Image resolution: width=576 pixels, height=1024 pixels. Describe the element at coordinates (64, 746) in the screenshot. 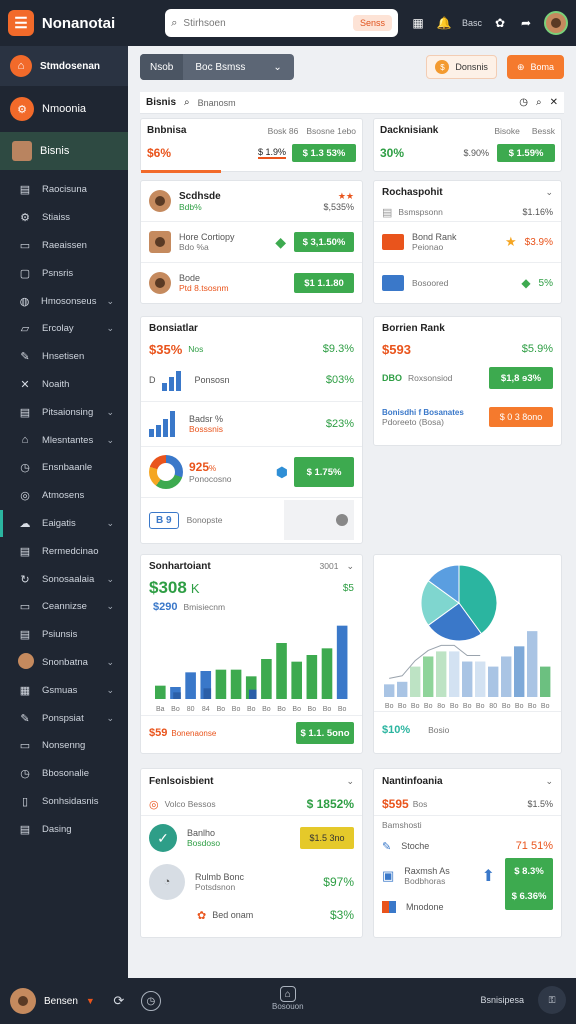

I see `sidebar-item: ▭ Nonsenng` at that location.